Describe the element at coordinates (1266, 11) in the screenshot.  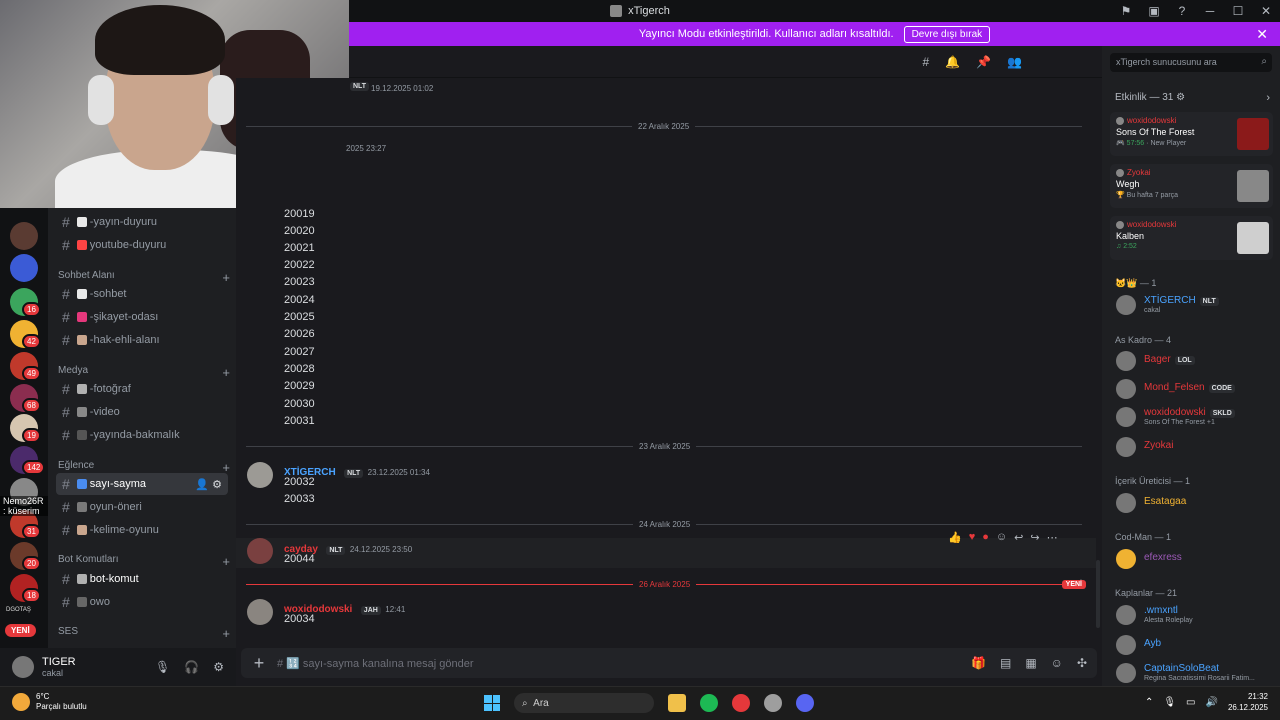
I see `close-icon: ✕` at that location.